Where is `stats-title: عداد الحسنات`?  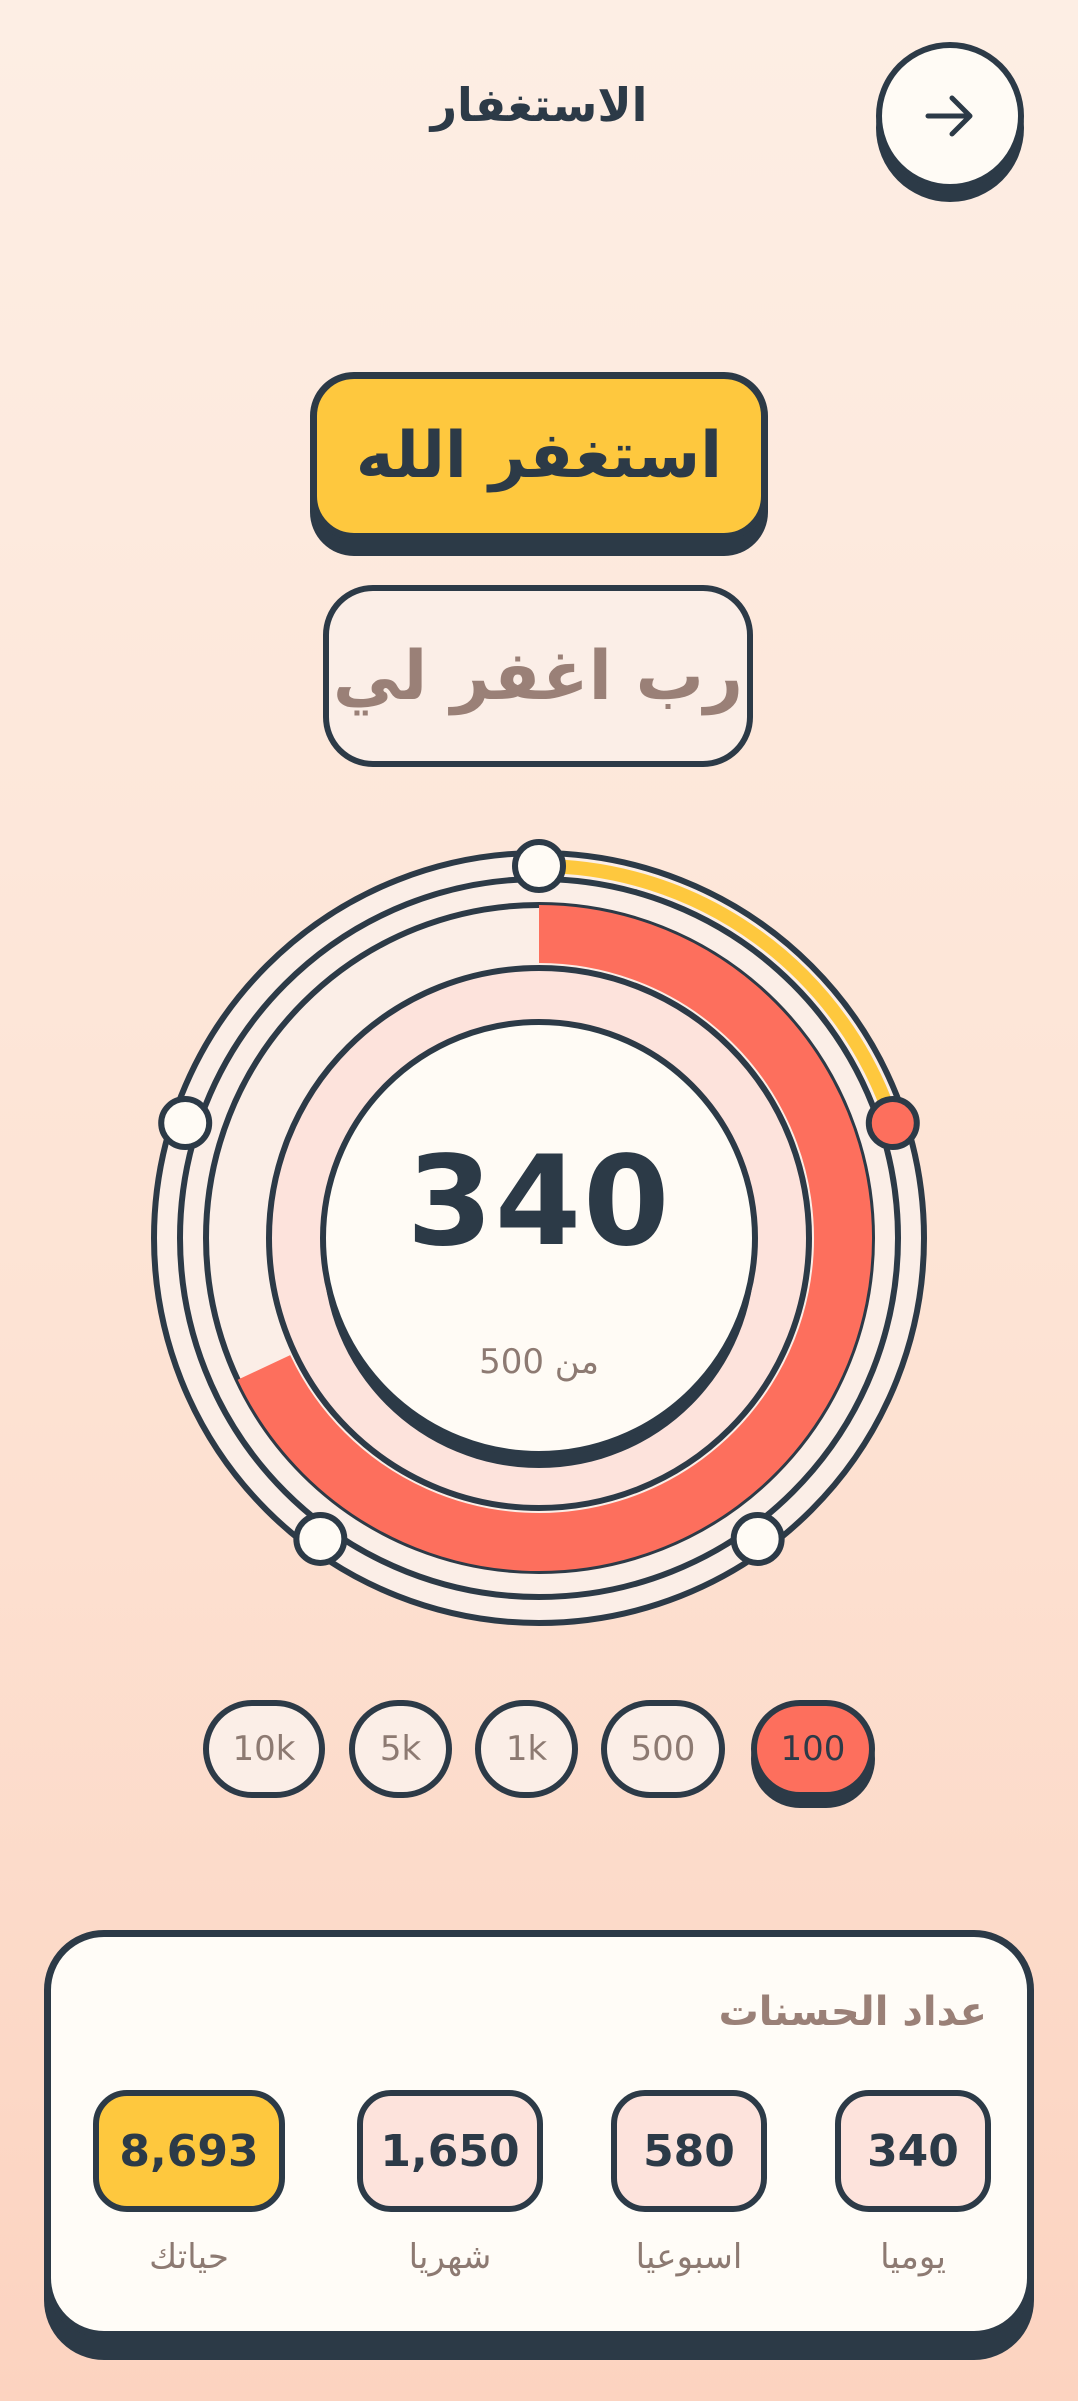
stats-title: عداد الحسنات is located at coordinates (852, 2012).